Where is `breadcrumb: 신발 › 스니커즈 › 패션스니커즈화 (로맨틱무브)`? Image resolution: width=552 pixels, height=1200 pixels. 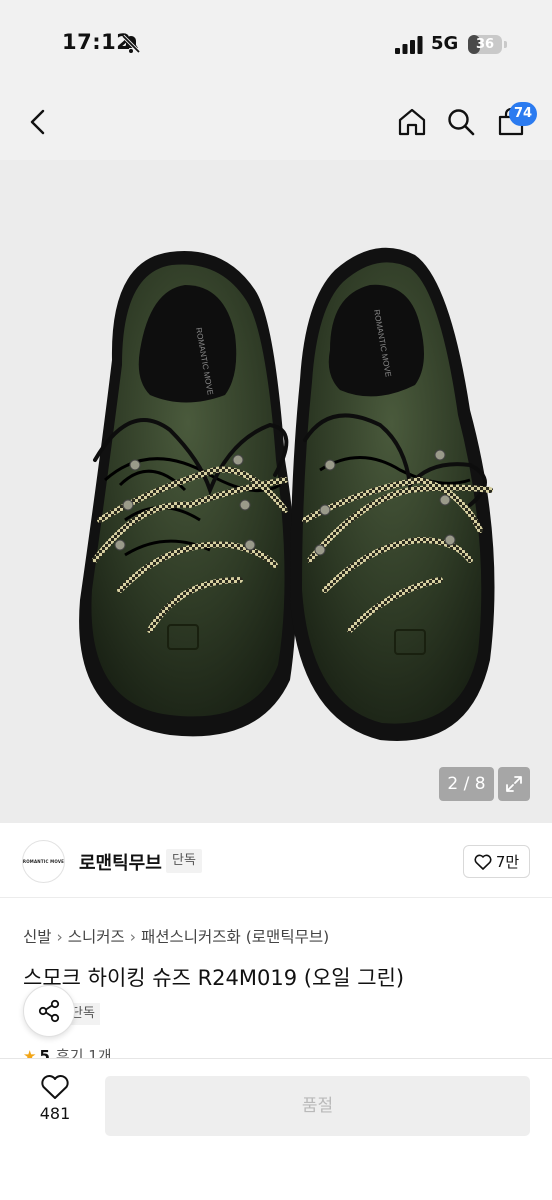
breadcrumb: 신발 › 스니커즈 › 패션스니커즈화 (로맨틱무브) is located at coordinates (176, 936).